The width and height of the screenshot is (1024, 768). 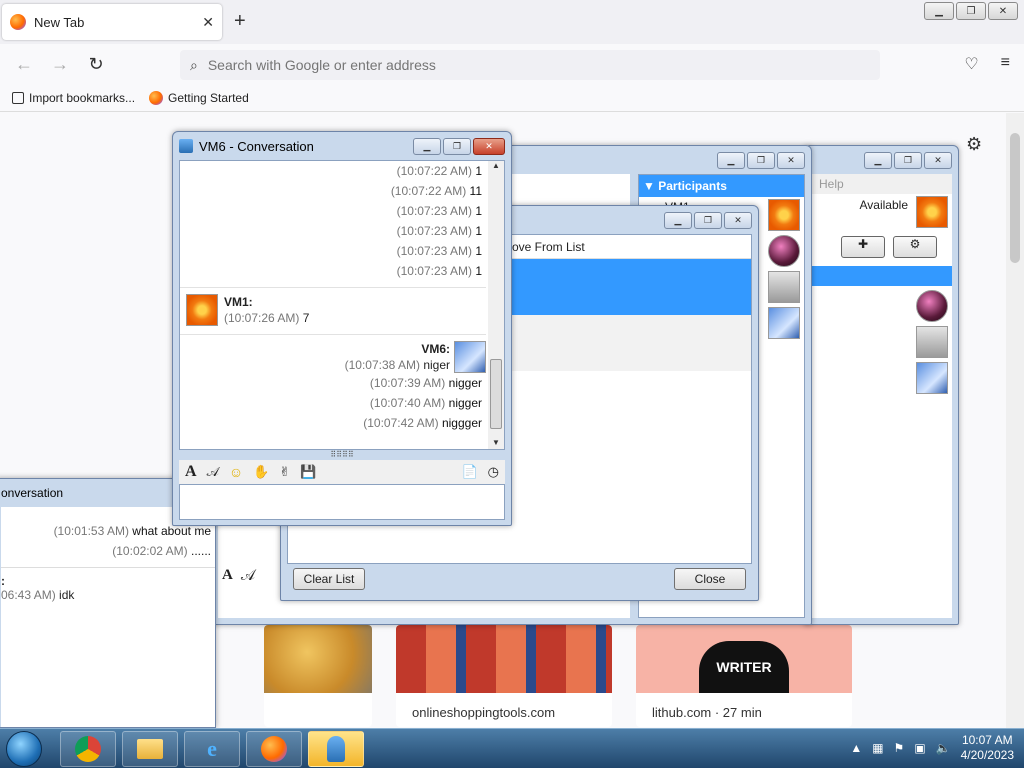 I want to click on message-line: (10:07:22 AM) 11, so click(x=333, y=191).